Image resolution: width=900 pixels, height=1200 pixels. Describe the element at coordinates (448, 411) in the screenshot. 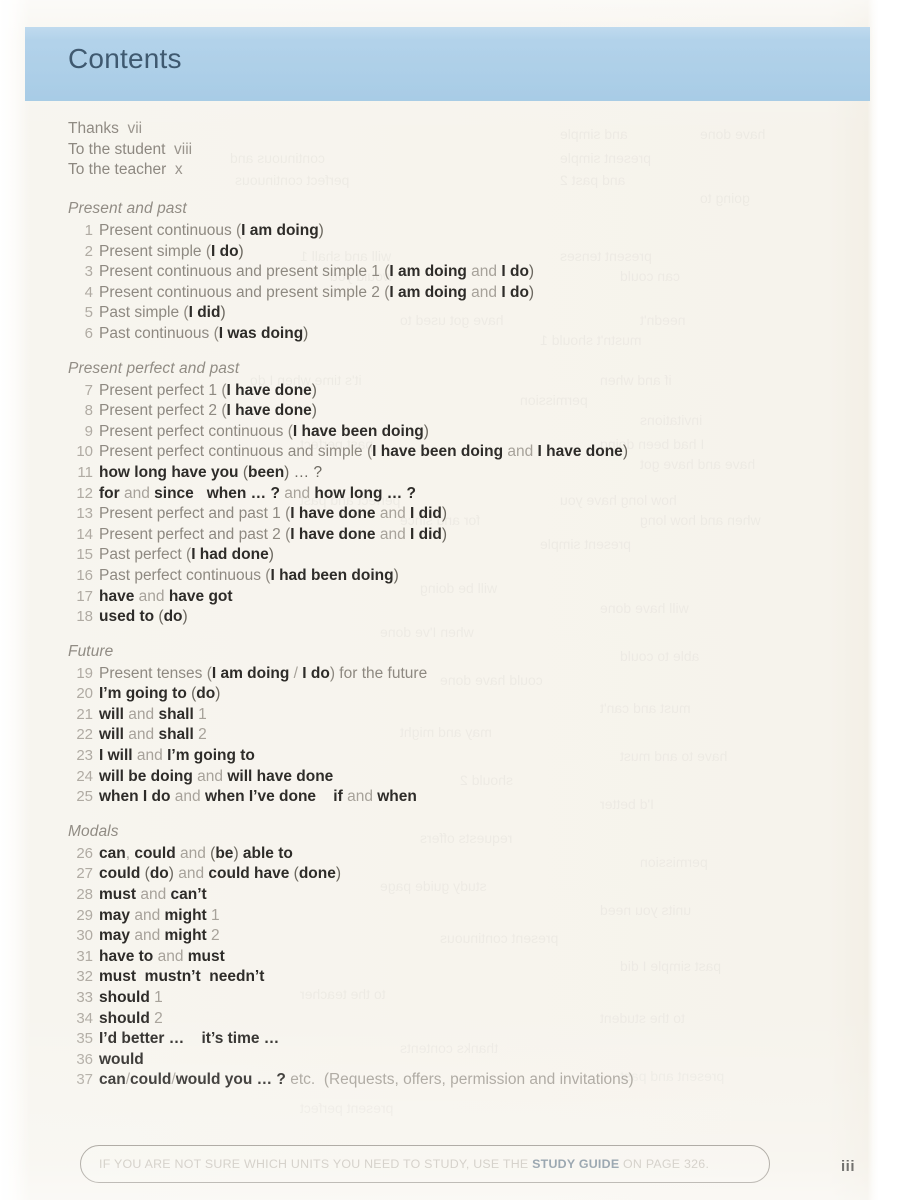

I see `toc-entry: 8 Present perfect 2 (I have done)` at that location.